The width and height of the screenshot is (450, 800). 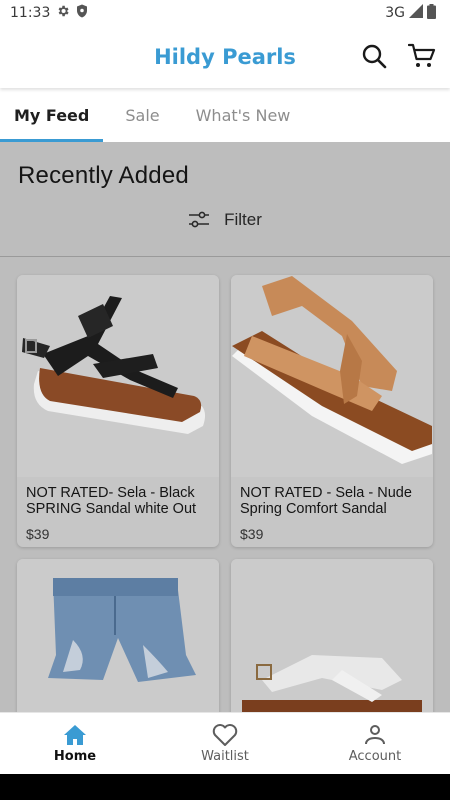 I want to click on account-icon, so click(x=375, y=735).